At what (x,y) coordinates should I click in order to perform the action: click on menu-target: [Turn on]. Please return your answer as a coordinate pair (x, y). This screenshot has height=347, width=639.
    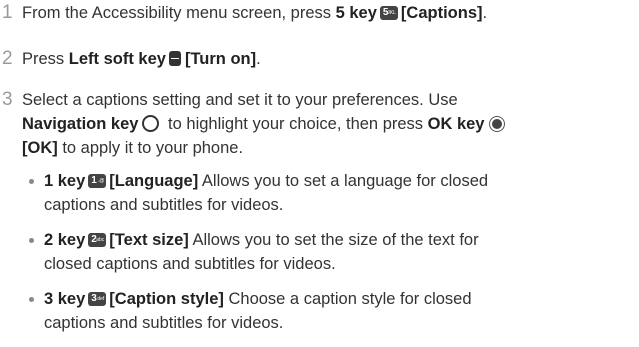
    Looking at the image, I should click on (220, 59).